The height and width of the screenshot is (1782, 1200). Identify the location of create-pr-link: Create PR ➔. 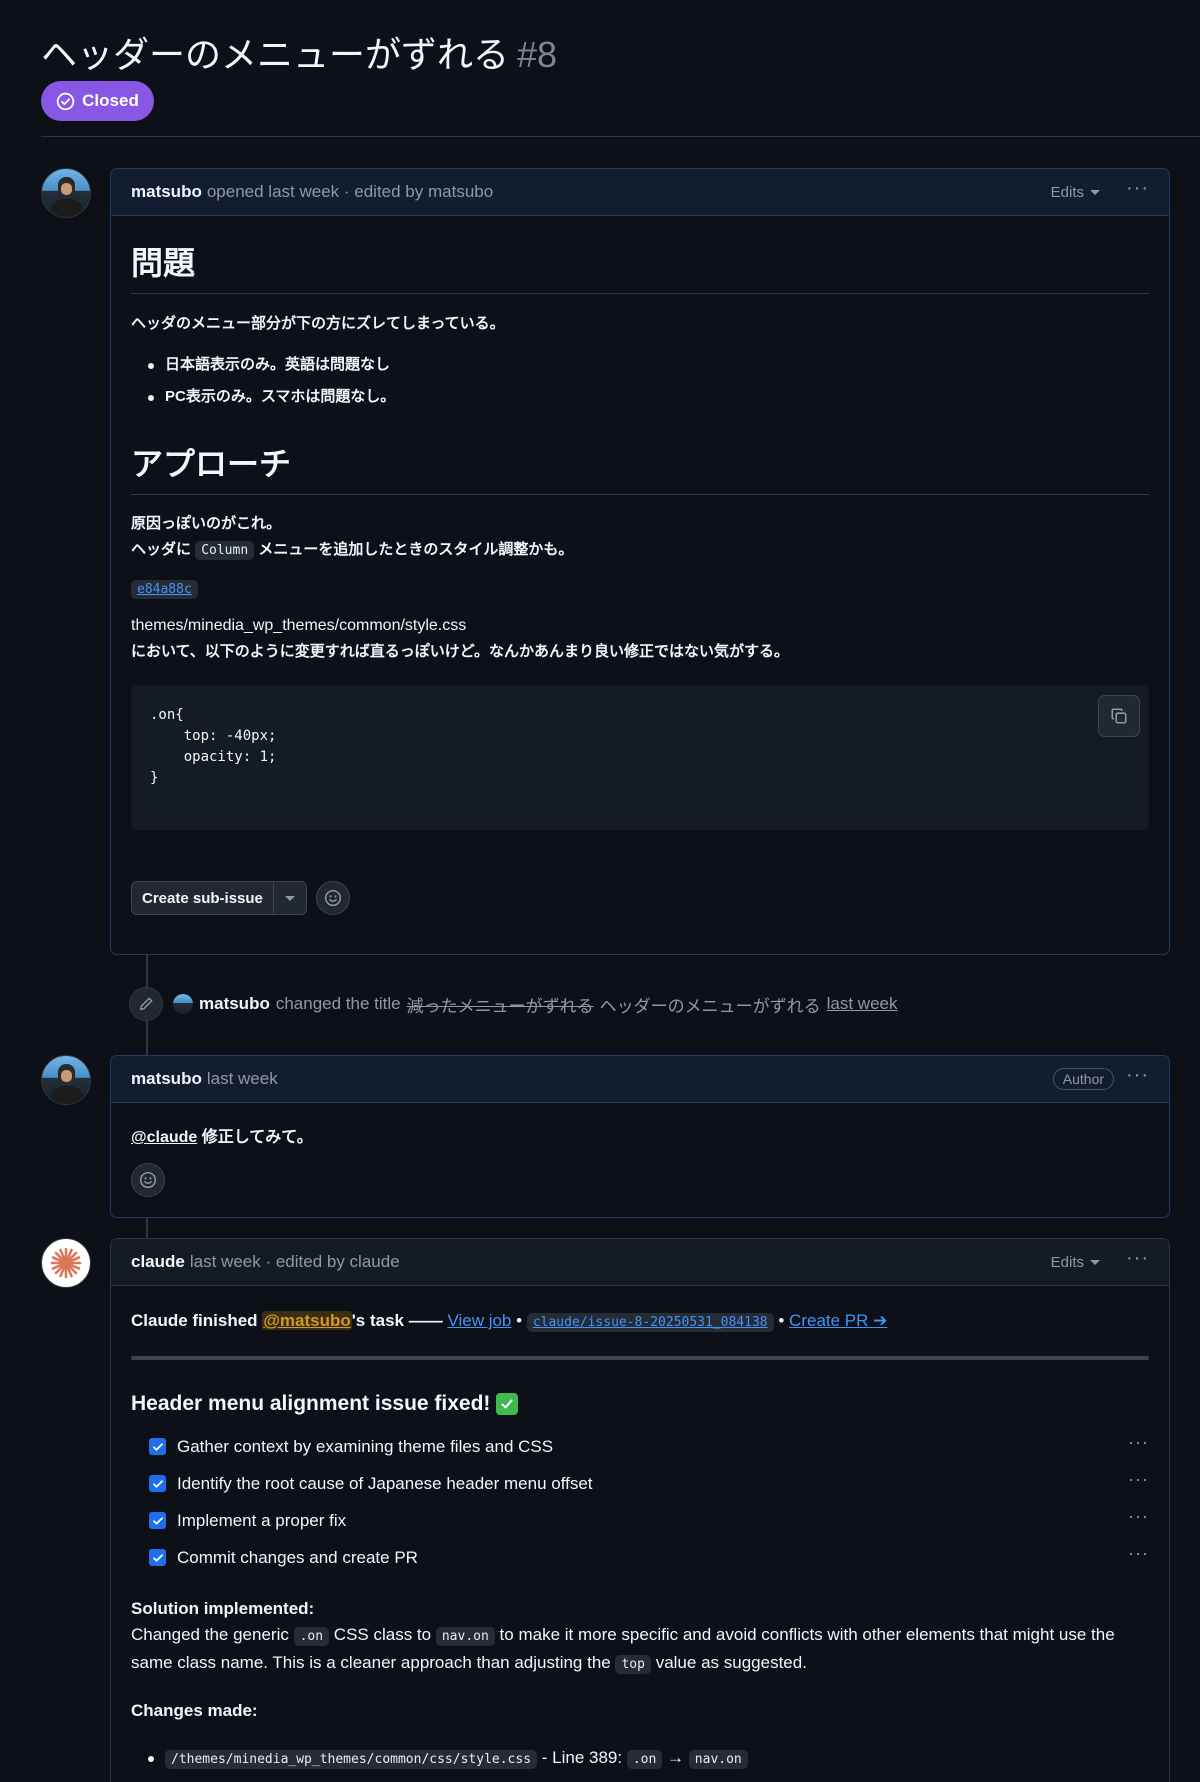
(838, 1320).